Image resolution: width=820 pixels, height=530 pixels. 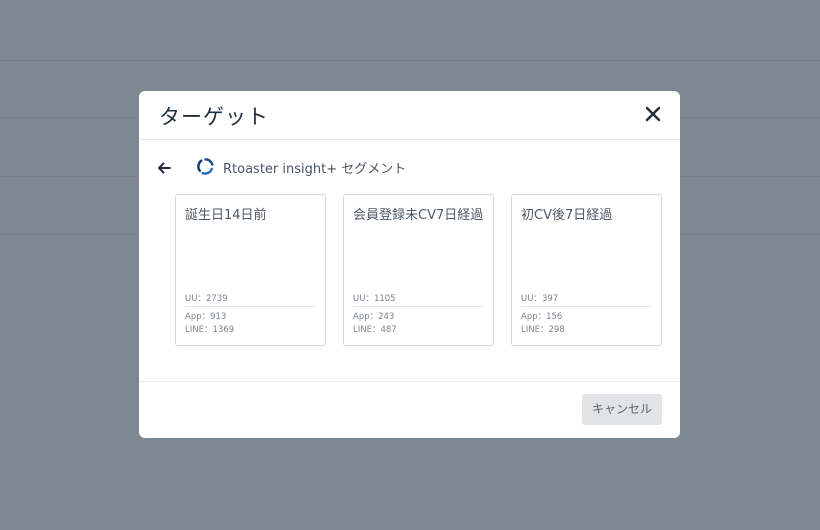 I want to click on footer-divider, so click(x=409, y=381).